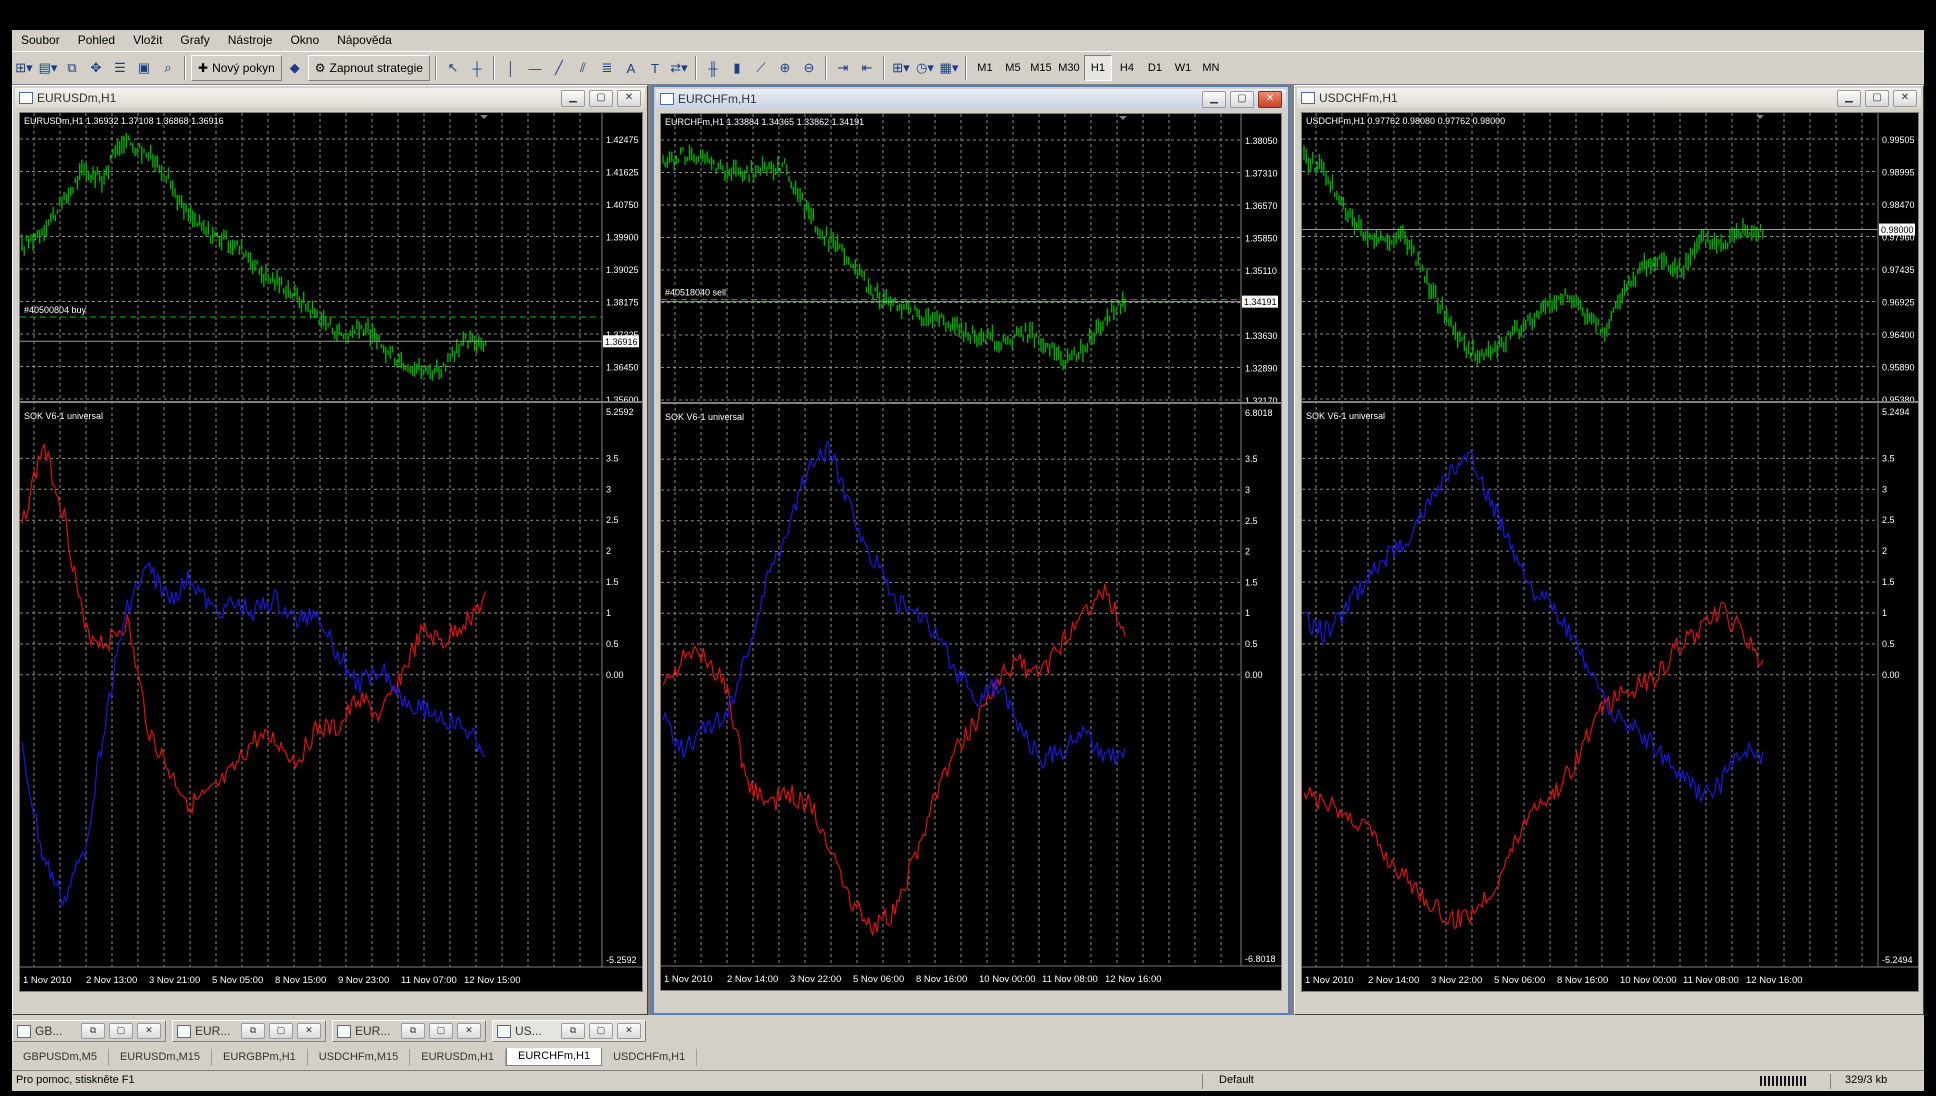 The height and width of the screenshot is (1096, 1936). Describe the element at coordinates (120, 68) in the screenshot. I see `data-window-icon: ☰` at that location.